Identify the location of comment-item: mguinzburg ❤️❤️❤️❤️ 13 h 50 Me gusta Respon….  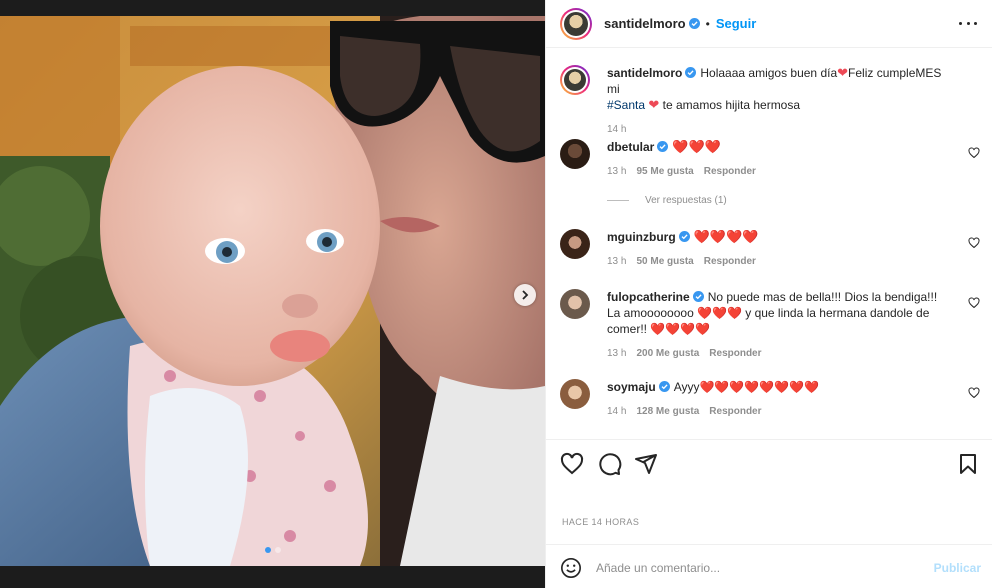
(770, 249).